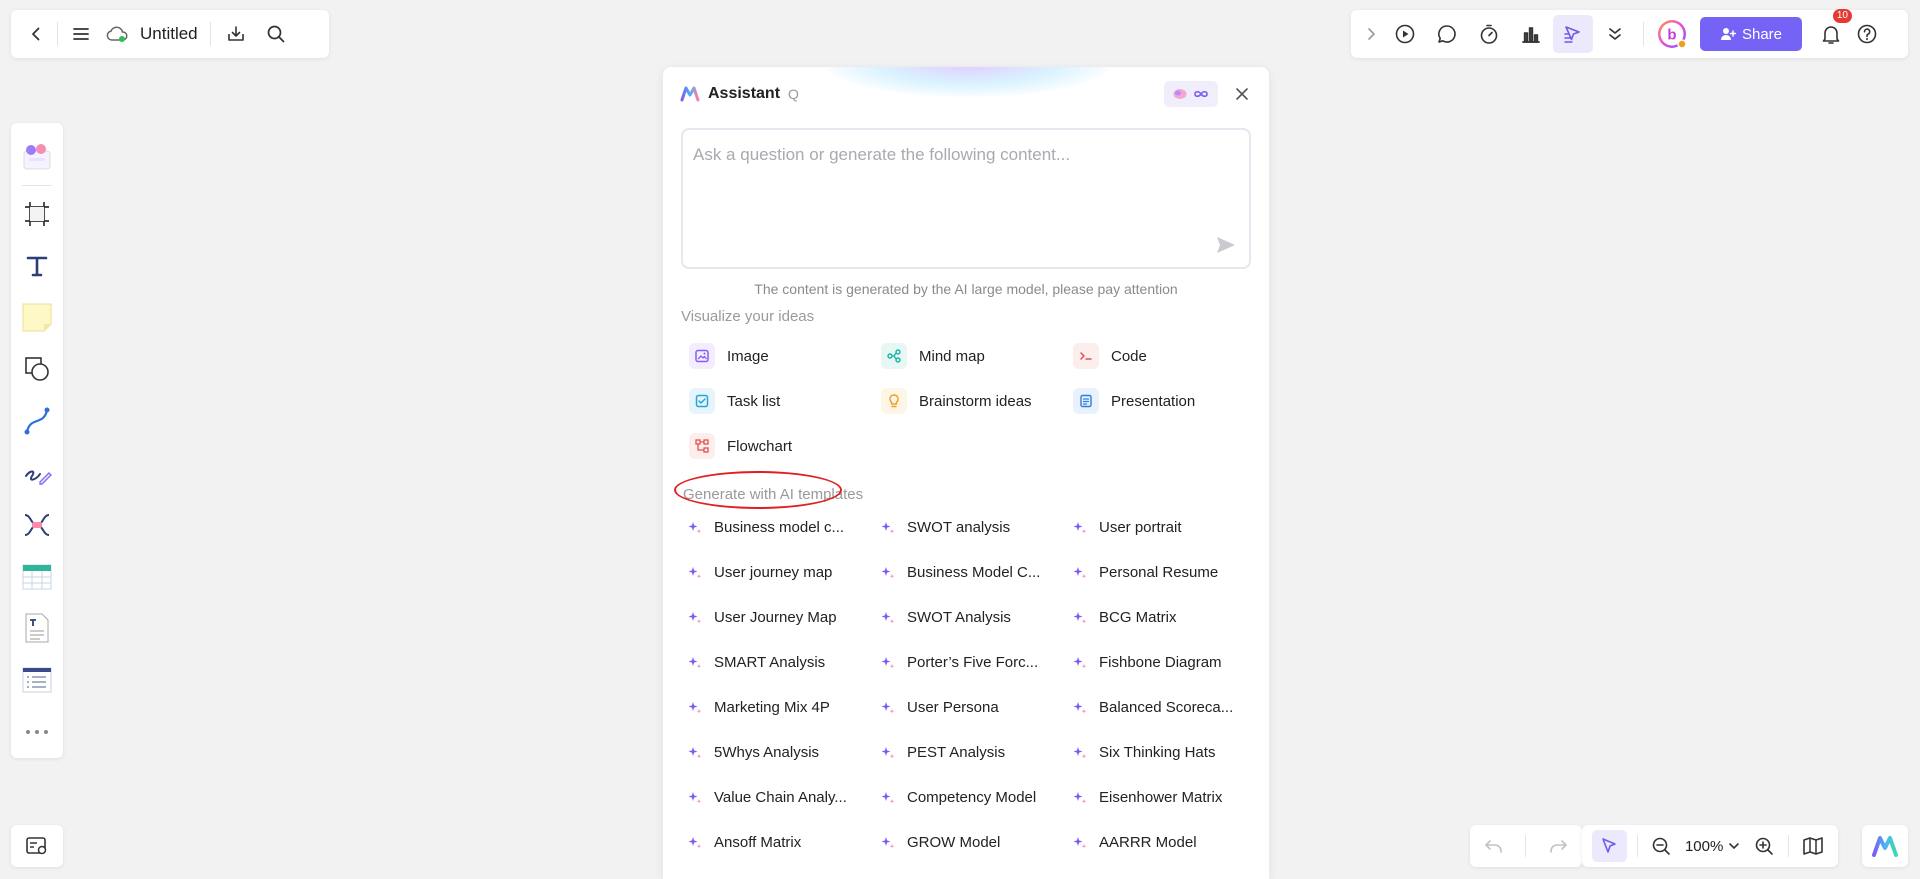  Describe the element at coordinates (37, 266) in the screenshot. I see `text-icon` at that location.